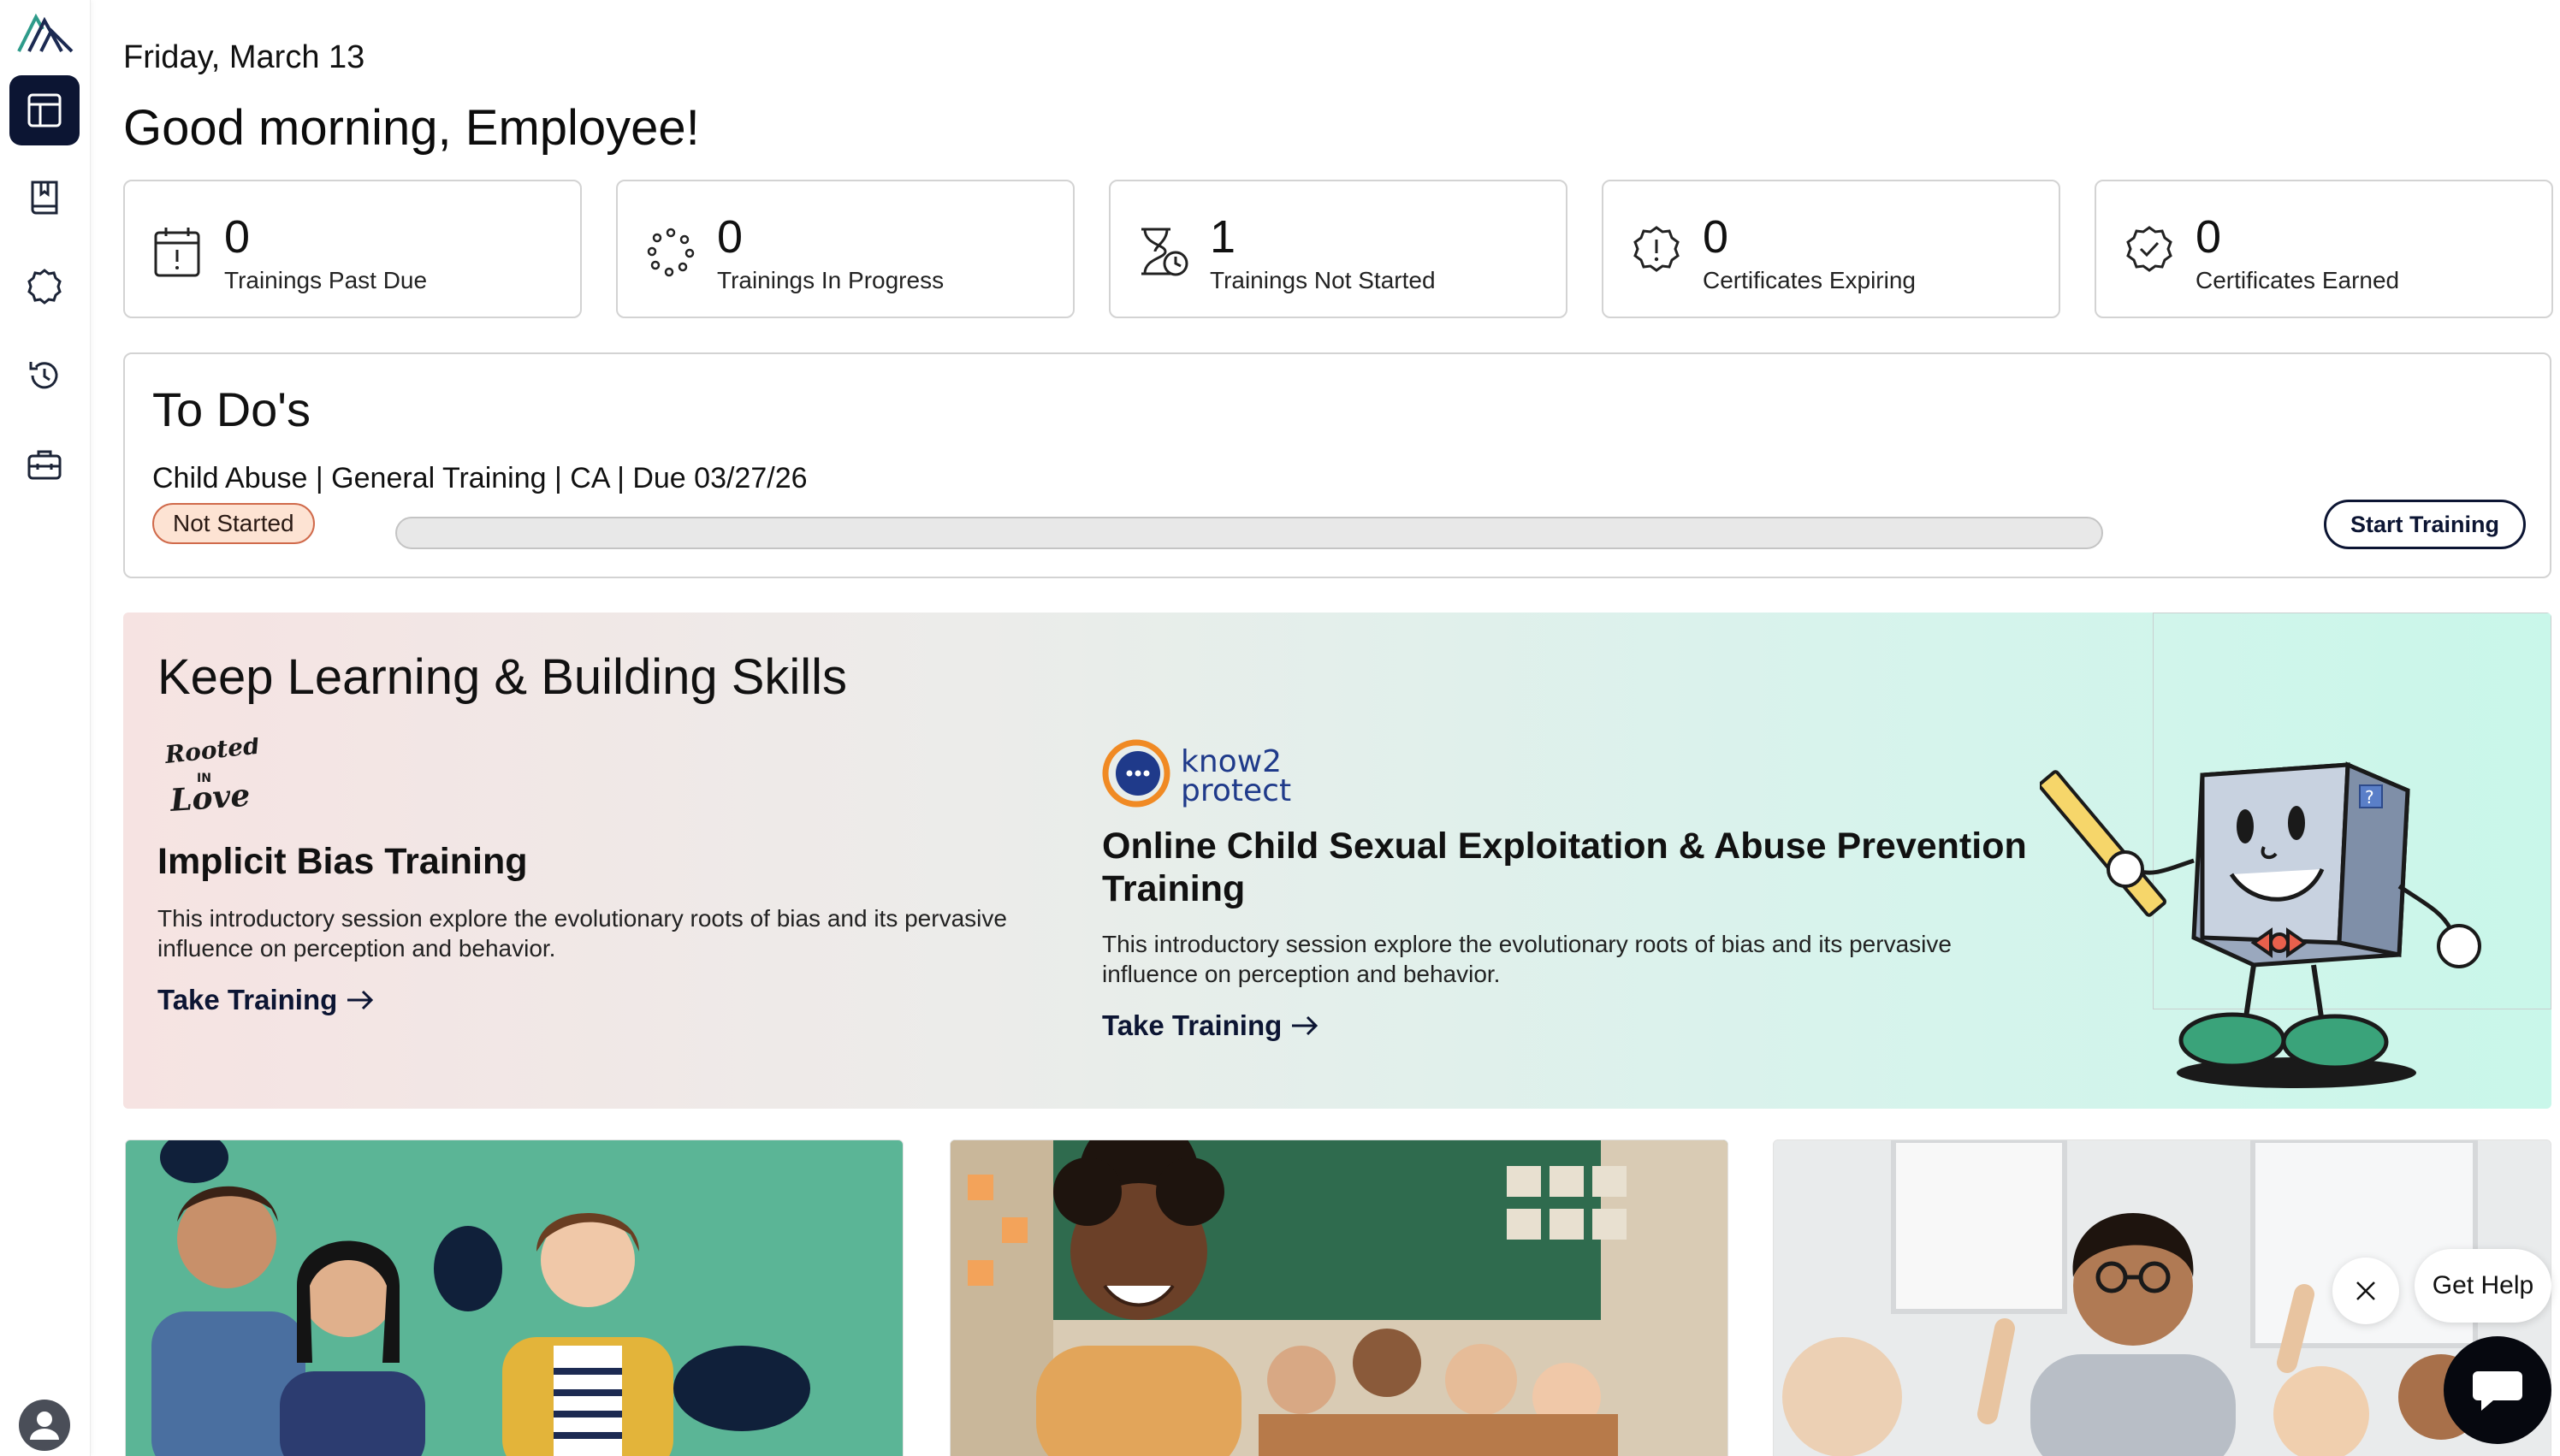 This screenshot has width=2560, height=1456. Describe the element at coordinates (845, 249) in the screenshot. I see `stat-card-in-progress: 0 Trainings In Progress` at that location.